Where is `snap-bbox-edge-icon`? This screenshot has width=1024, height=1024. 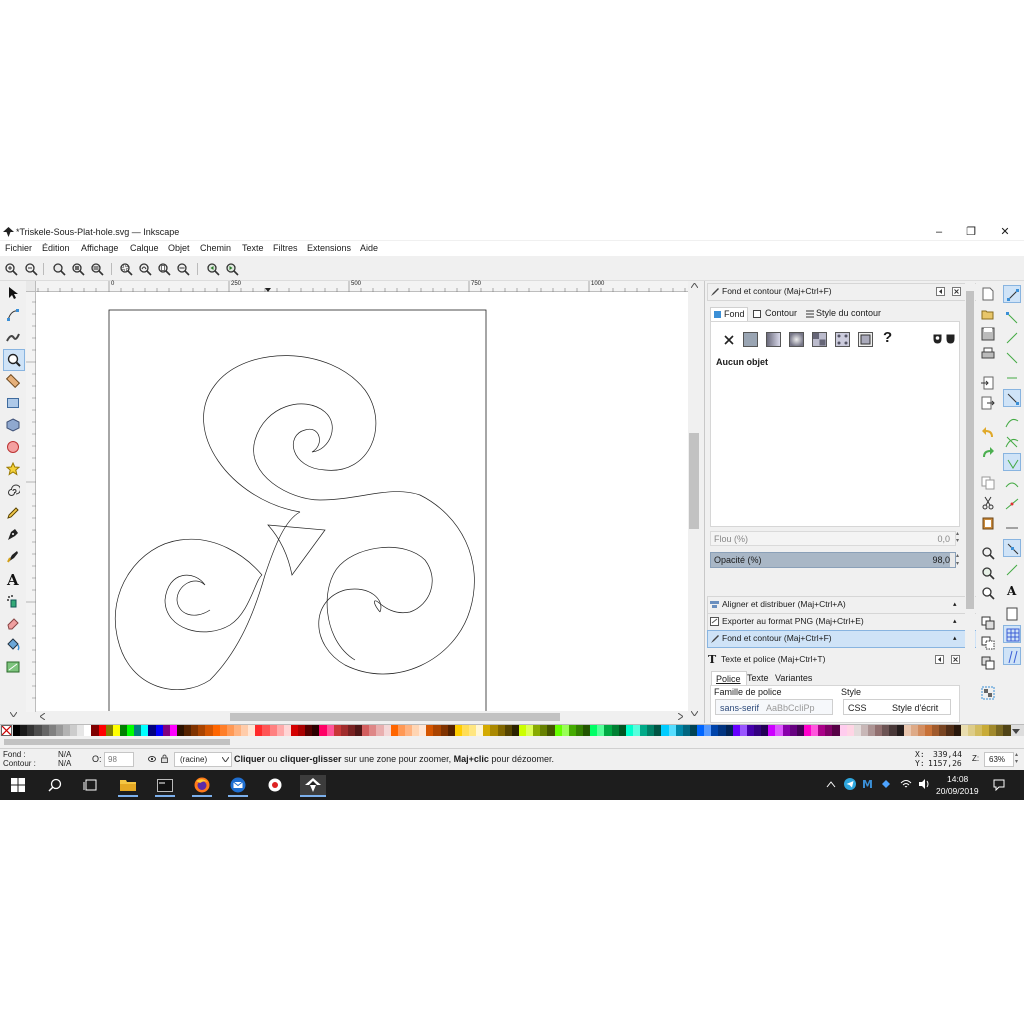 snap-bbox-edge-icon is located at coordinates (1012, 338).